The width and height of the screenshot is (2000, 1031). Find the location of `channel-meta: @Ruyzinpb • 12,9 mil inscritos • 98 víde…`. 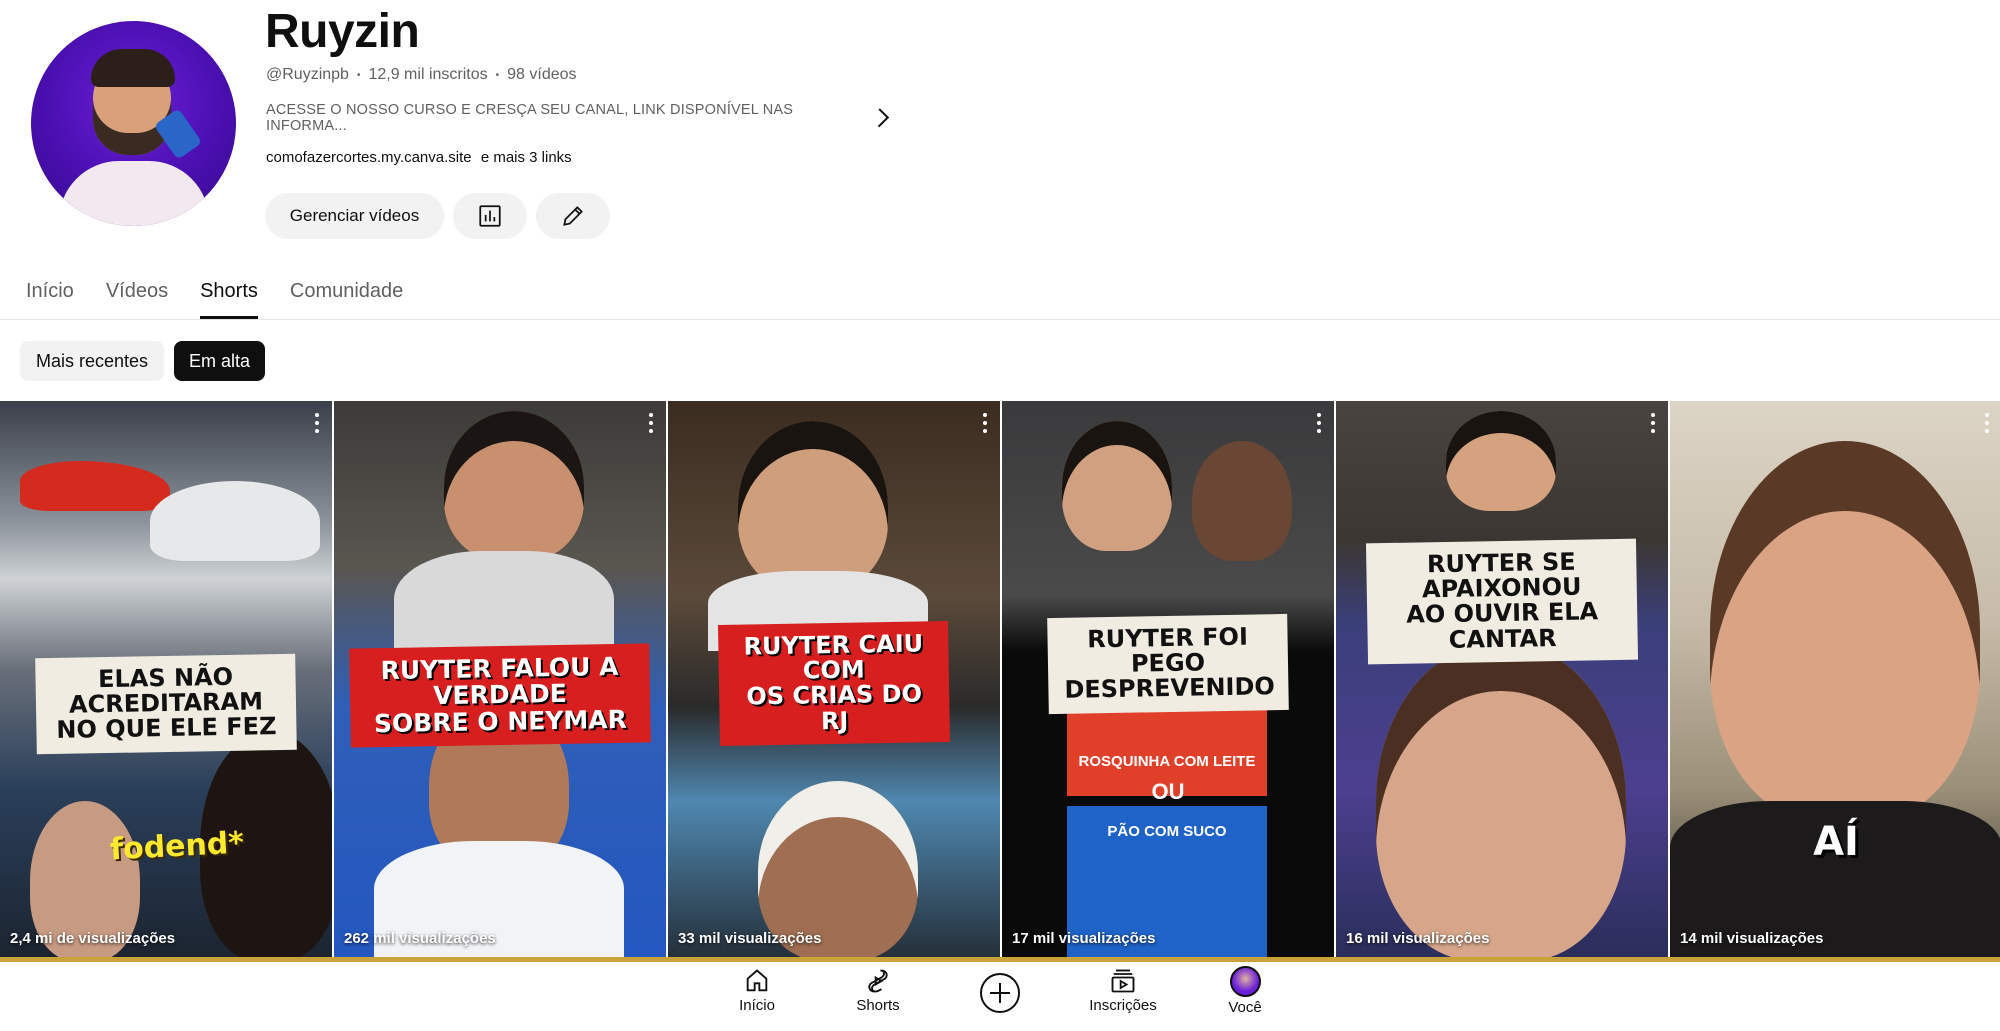

channel-meta: @Ruyzinpb • 12,9 mil inscritos • 98 víde… is located at coordinates (421, 75).